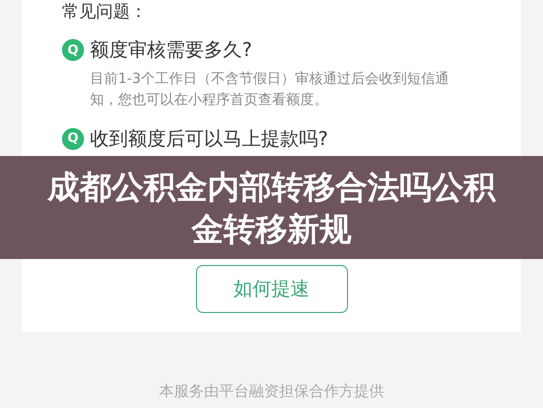  Describe the element at coordinates (105, 11) in the screenshot. I see `section-title: 常见问题：` at that location.